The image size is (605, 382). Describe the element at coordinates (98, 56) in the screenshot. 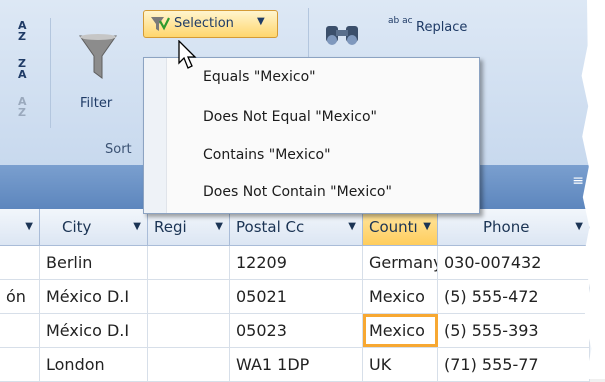

I see `filter-funnel-icon` at that location.